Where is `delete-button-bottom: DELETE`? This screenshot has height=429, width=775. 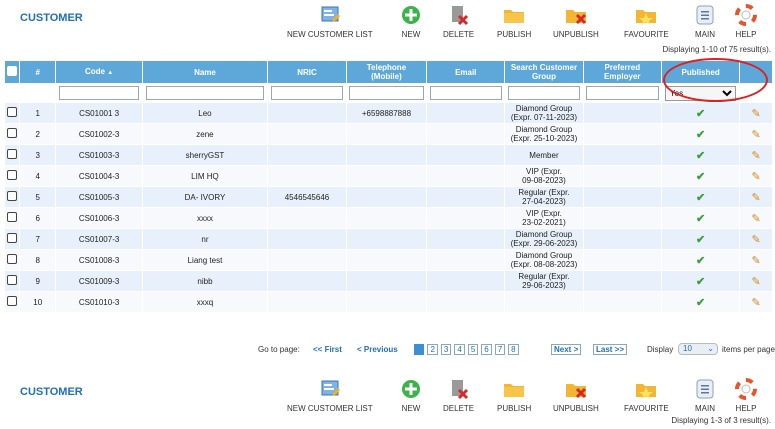 delete-button-bottom: DELETE is located at coordinates (458, 395).